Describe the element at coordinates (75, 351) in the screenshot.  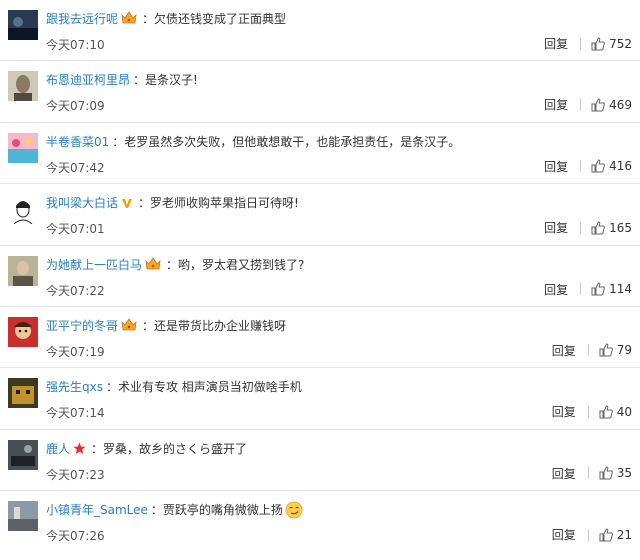
I see `timestamp: 今天07:19` at that location.